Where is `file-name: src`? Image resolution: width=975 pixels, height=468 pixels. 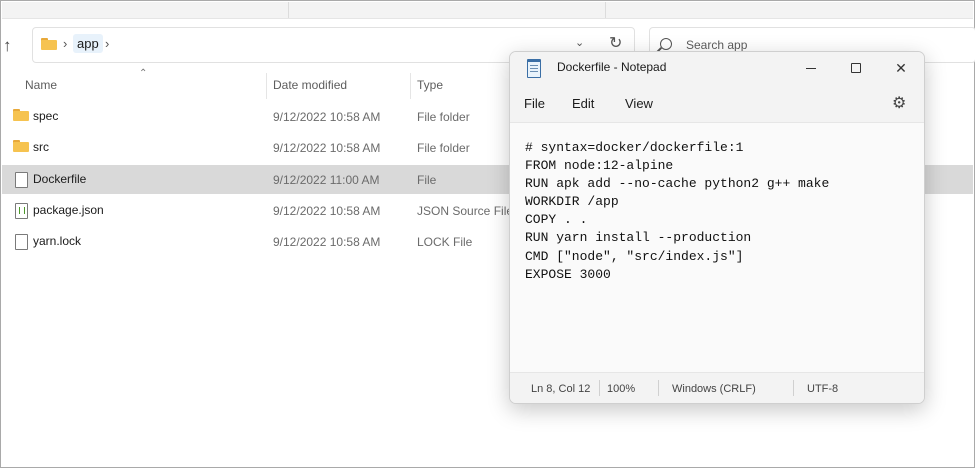 file-name: src is located at coordinates (41, 147).